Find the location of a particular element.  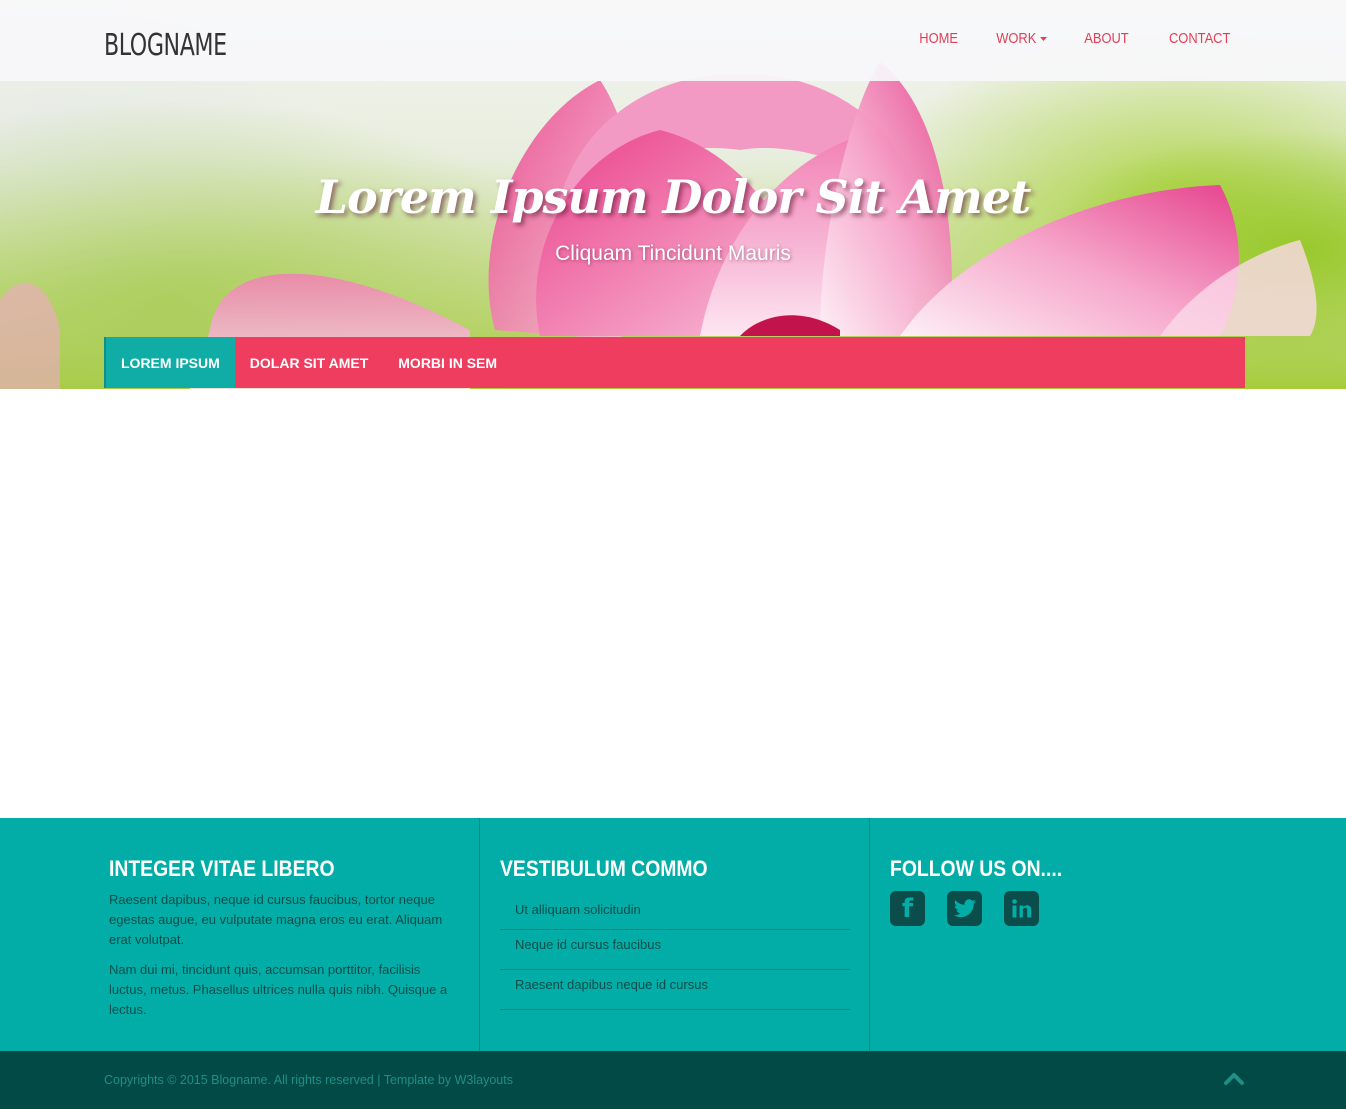

nav-work-label: WORK is located at coordinates (1016, 38).